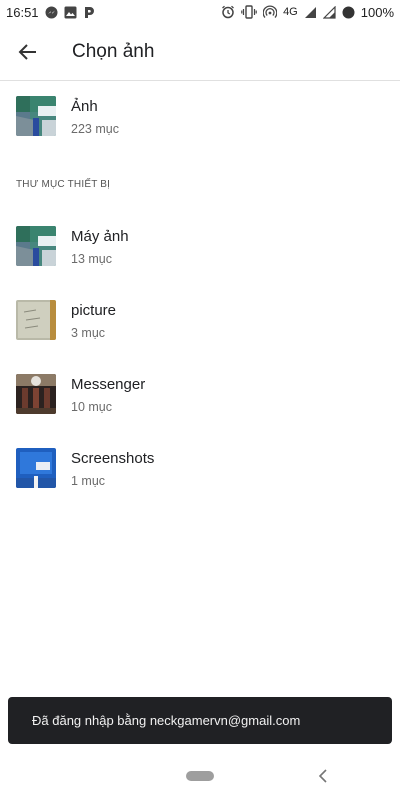 Image resolution: width=400 pixels, height=800 pixels. I want to click on section-header-device-folders: THƯ MỤC THIẾT BỊ, so click(63, 184).